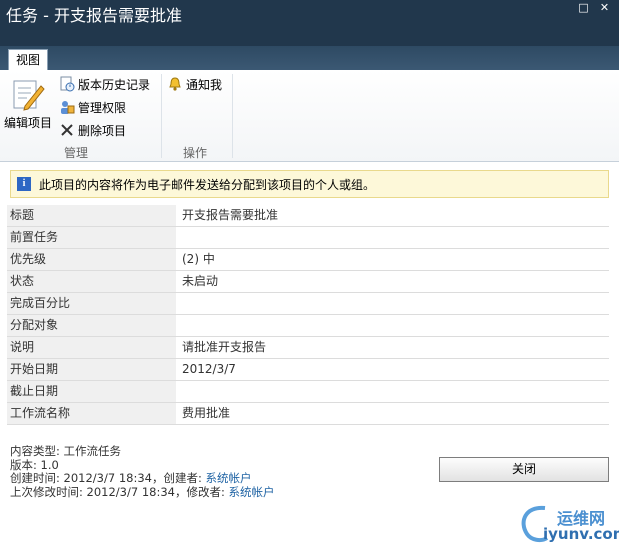  I want to click on version-history-button: 版本历史记录, so click(104, 84).